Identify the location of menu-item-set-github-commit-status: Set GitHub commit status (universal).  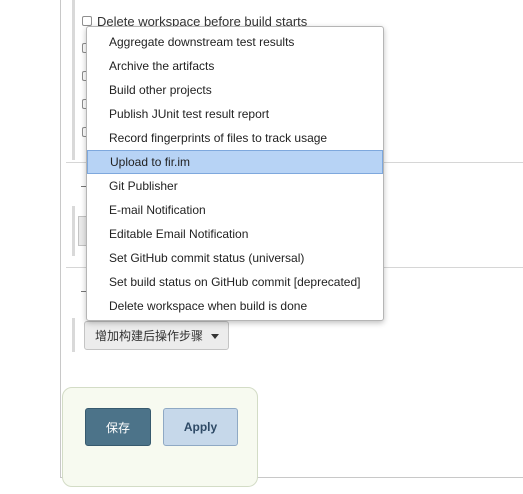
(235, 258).